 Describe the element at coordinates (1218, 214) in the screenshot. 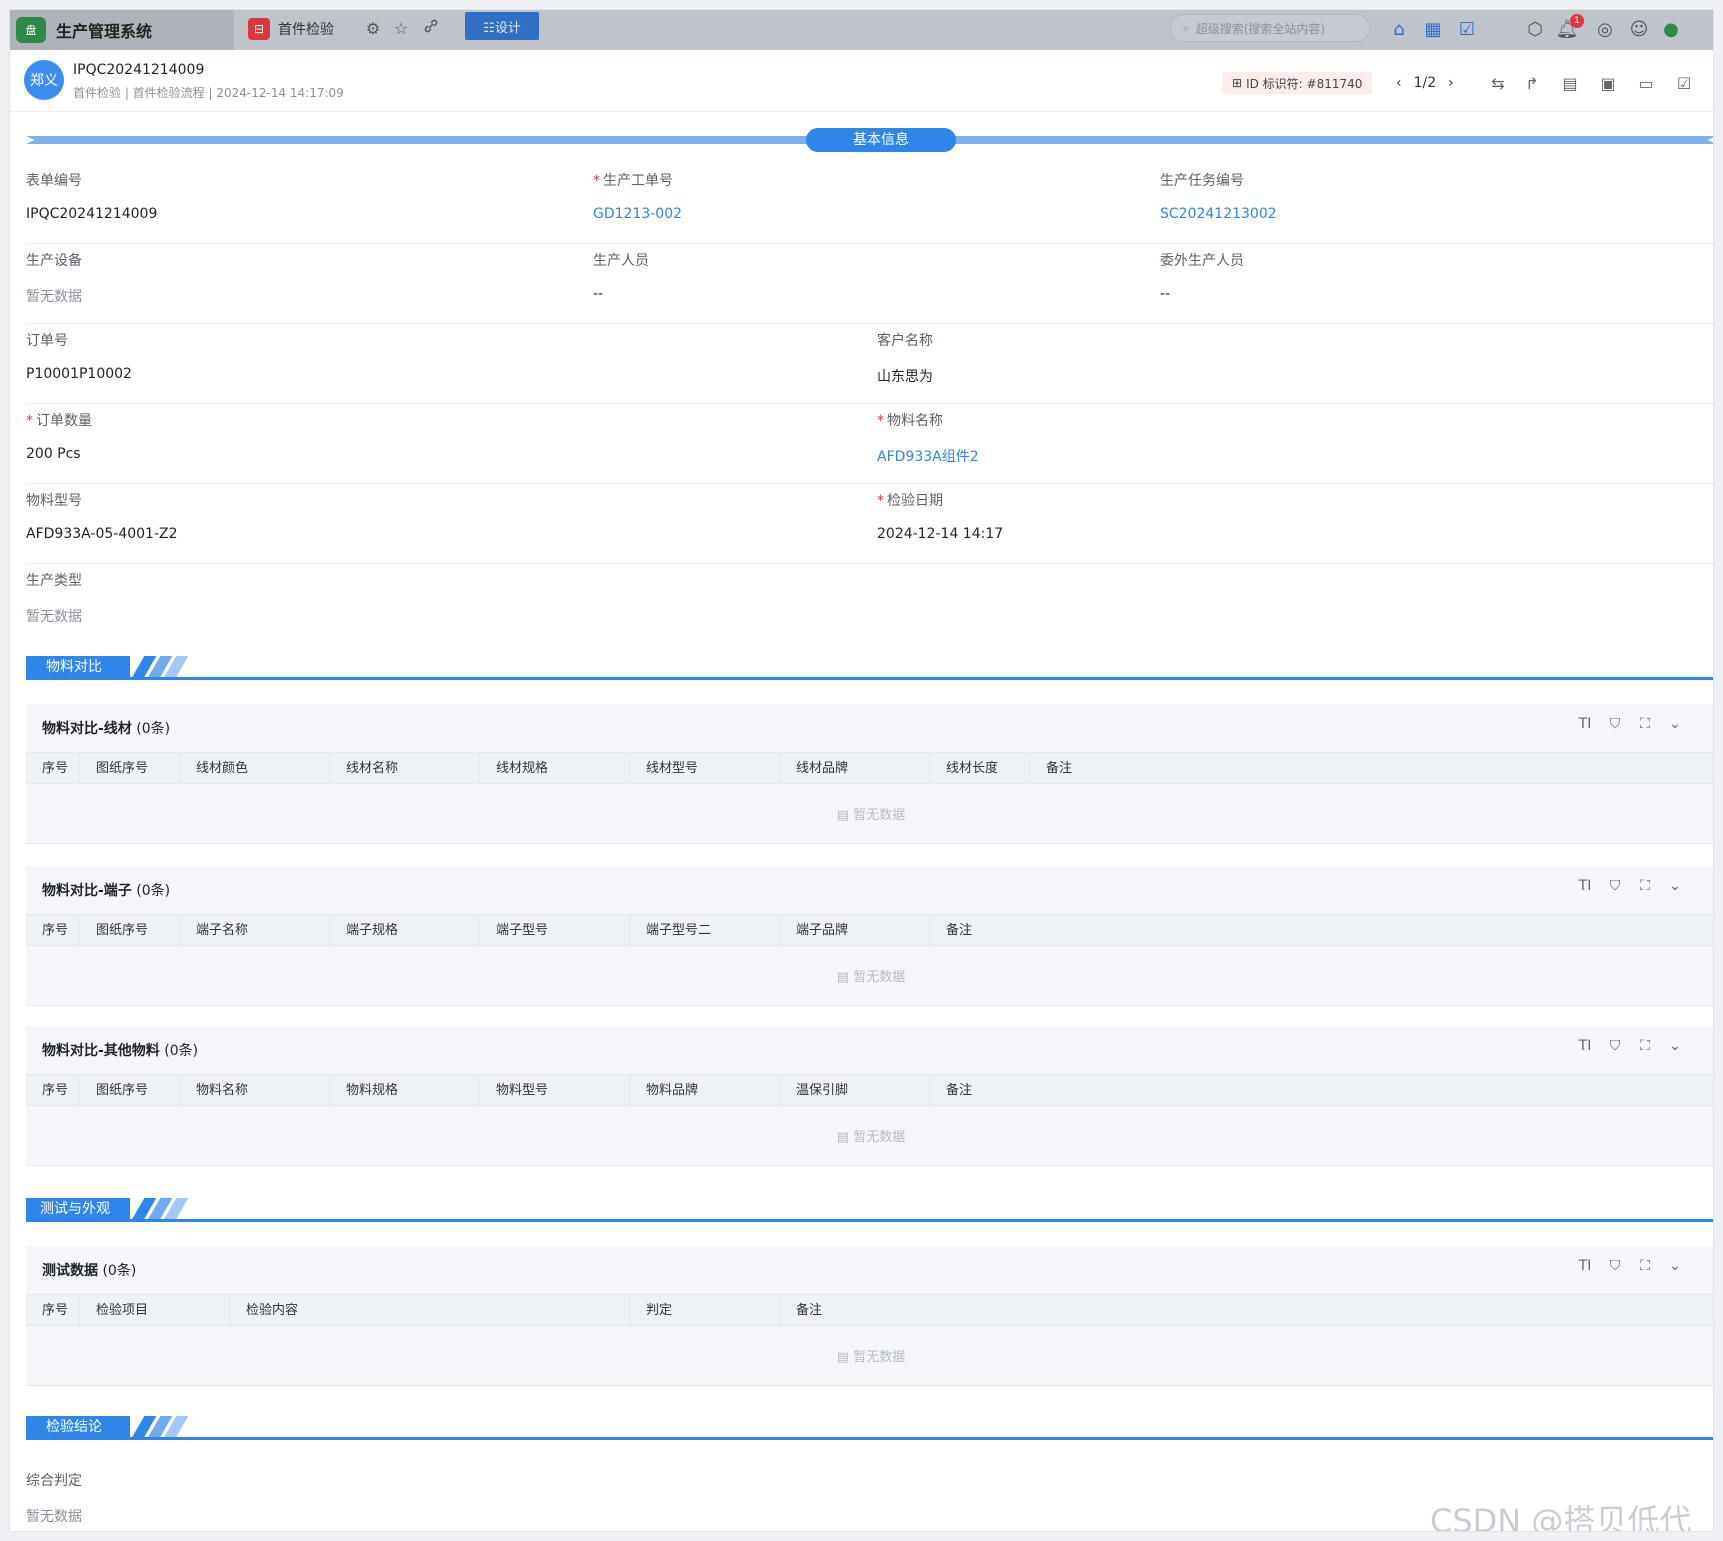

I see `task-no-link: SC20241213002` at that location.